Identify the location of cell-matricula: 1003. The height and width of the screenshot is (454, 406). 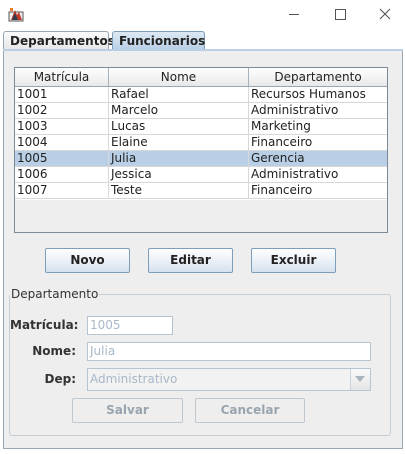
(62, 126).